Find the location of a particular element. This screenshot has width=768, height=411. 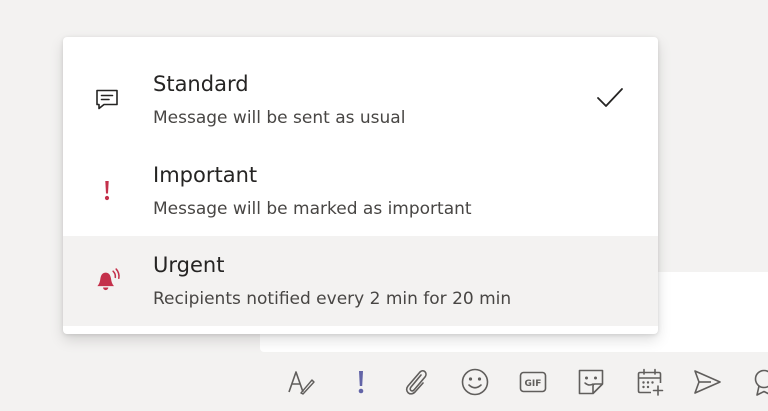

menu-item-description: Message will be marked as important is located at coordinates (312, 209).